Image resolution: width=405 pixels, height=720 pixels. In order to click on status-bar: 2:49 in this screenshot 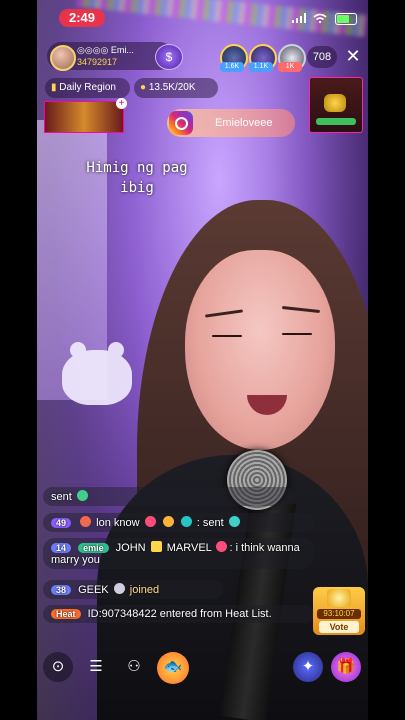, I will do `click(202, 18)`.